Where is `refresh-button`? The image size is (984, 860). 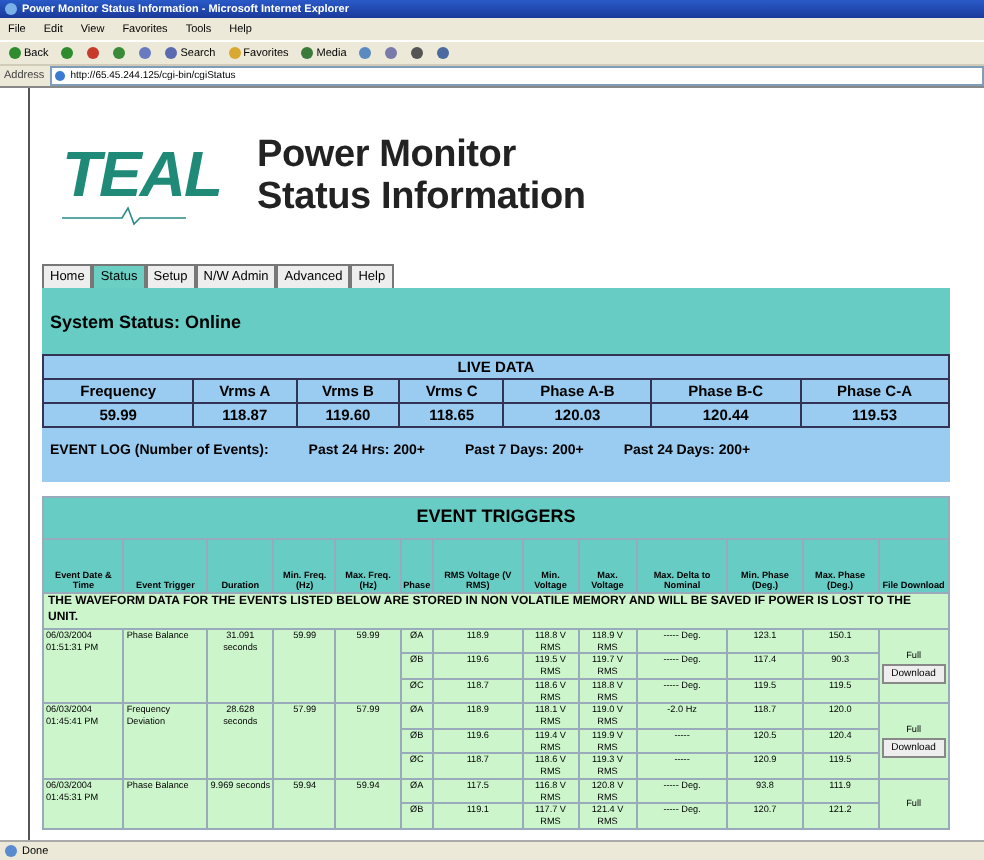 refresh-button is located at coordinates (119, 53).